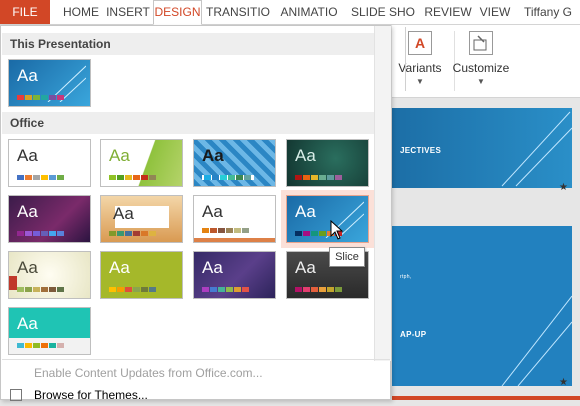 The height and width of the screenshot is (406, 580). I want to click on theme-ion: Aa, so click(49, 219).